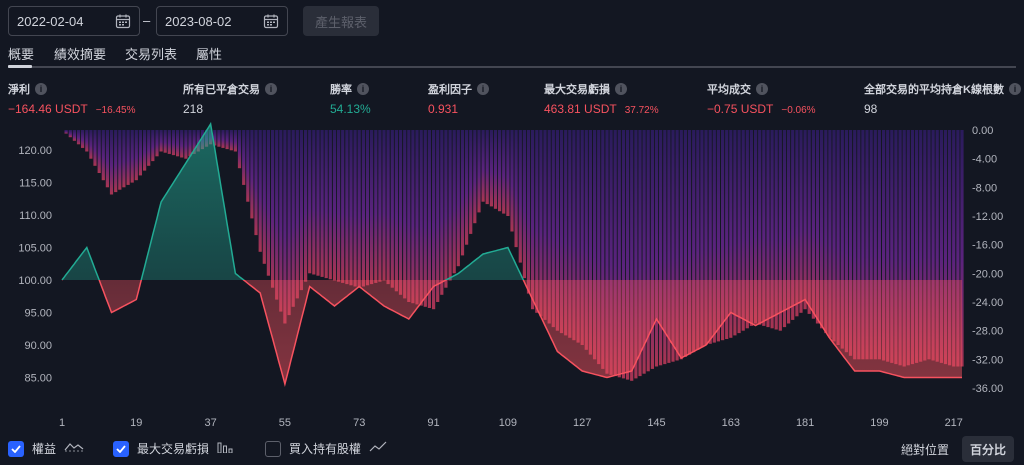  I want to click on right-axis-tick: 0.00, so click(982, 131).